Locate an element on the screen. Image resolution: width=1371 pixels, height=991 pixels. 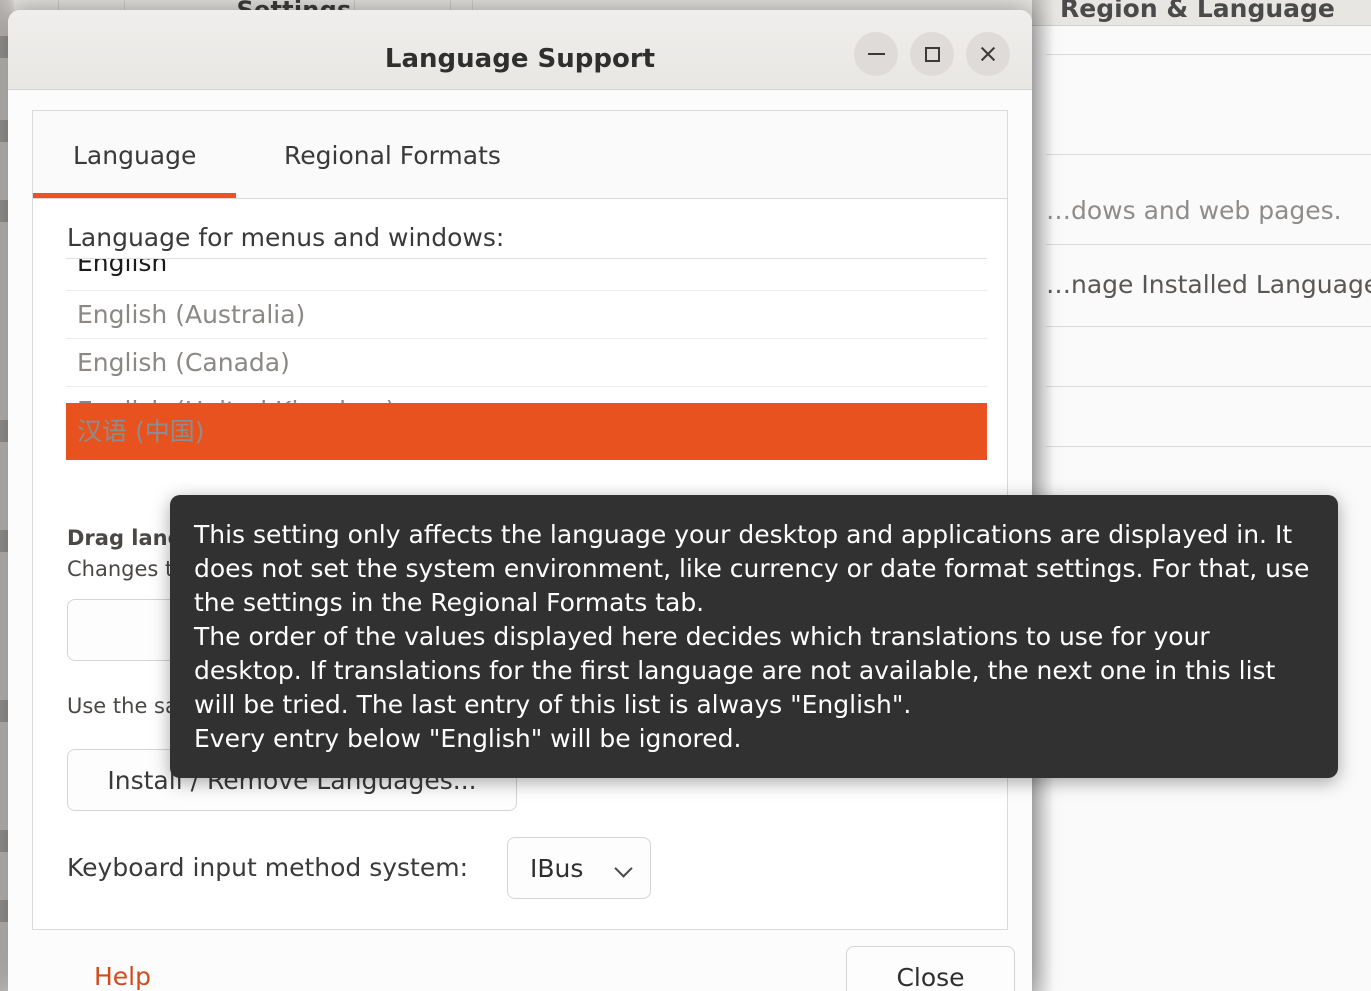
close-window-button is located at coordinates (988, 54).